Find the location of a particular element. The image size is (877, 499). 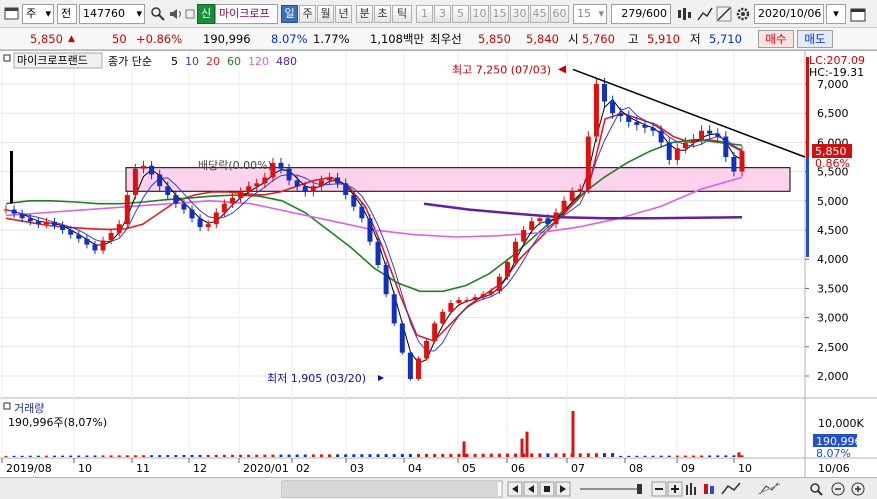

next-icon is located at coordinates (563, 489).